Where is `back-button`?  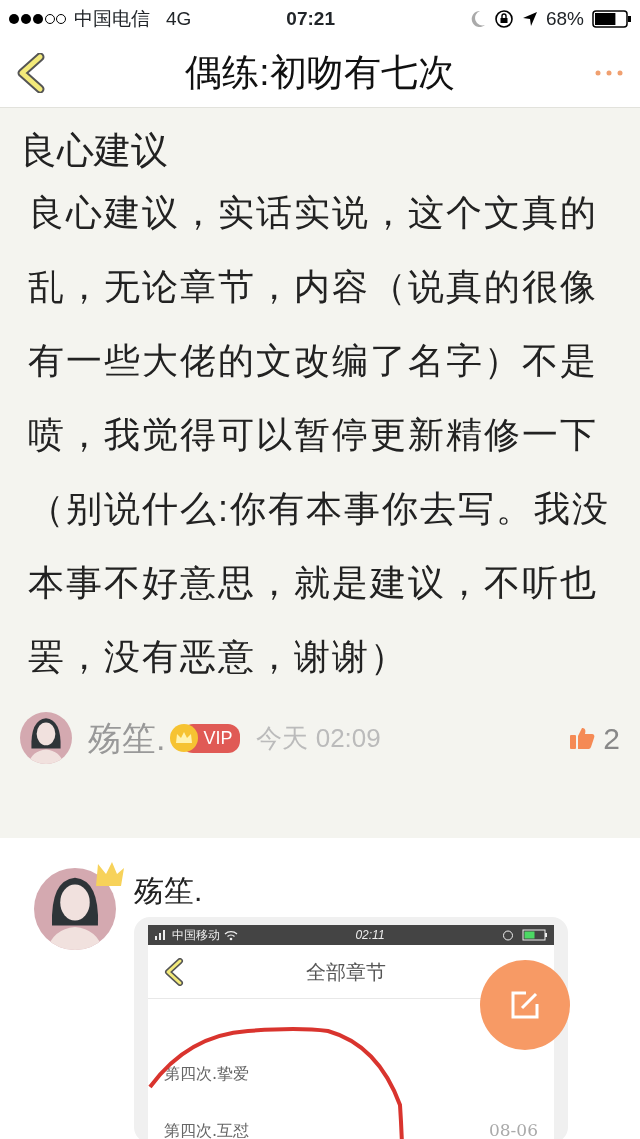
back-button is located at coordinates (31, 72).